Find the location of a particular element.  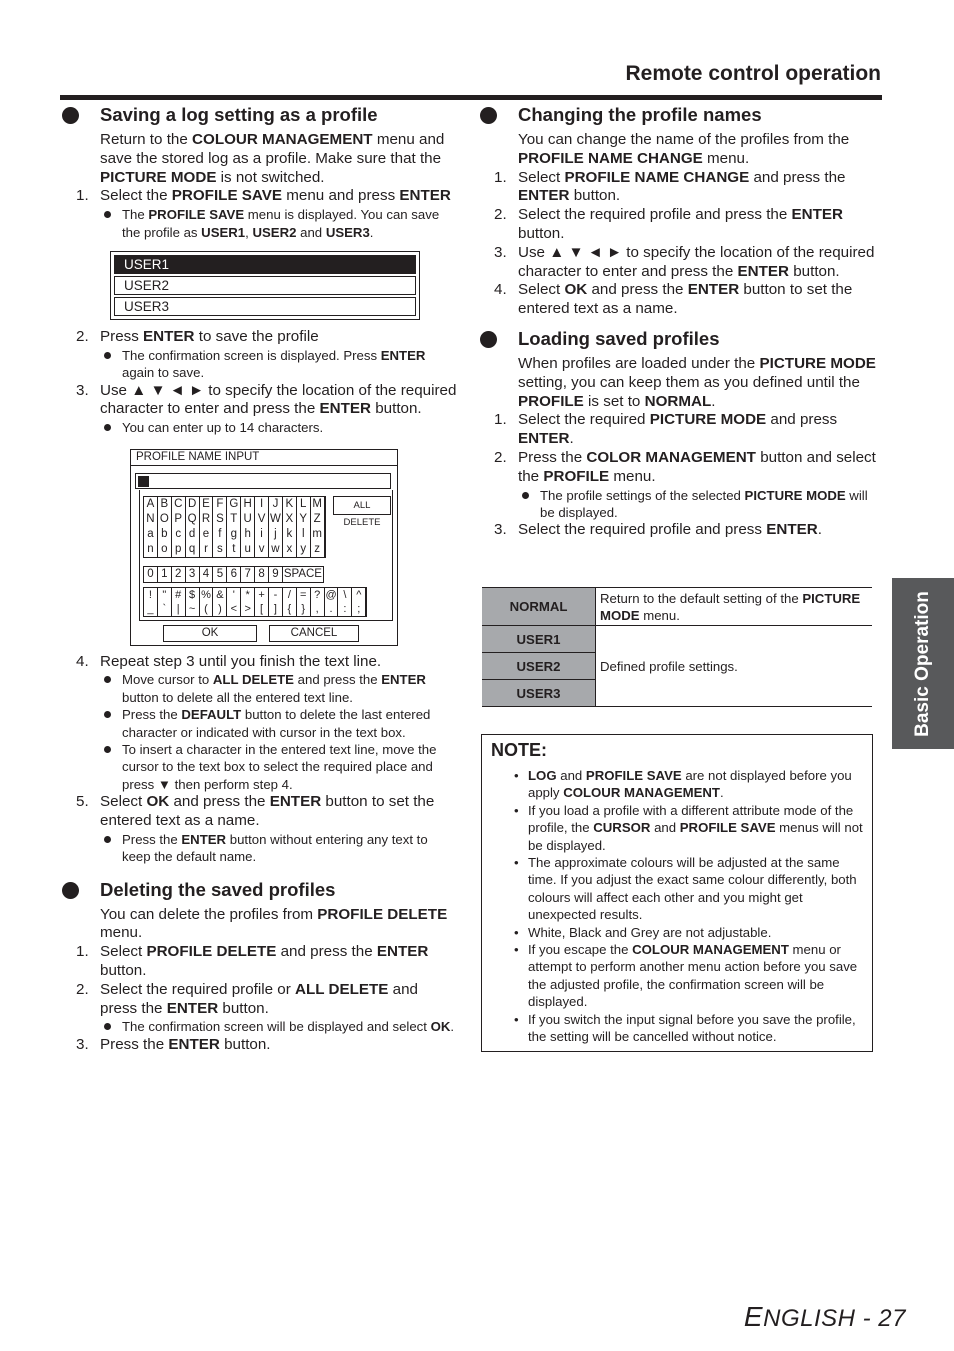

user-list-item: USER3 is located at coordinates (265, 306).